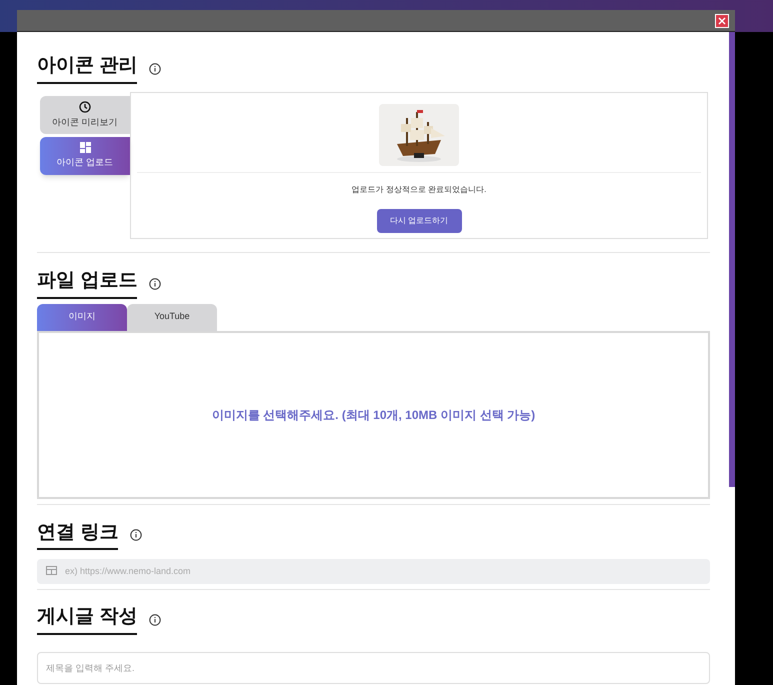 The width and height of the screenshot is (773, 685). I want to click on section-title: 아이콘 관리, so click(87, 69).